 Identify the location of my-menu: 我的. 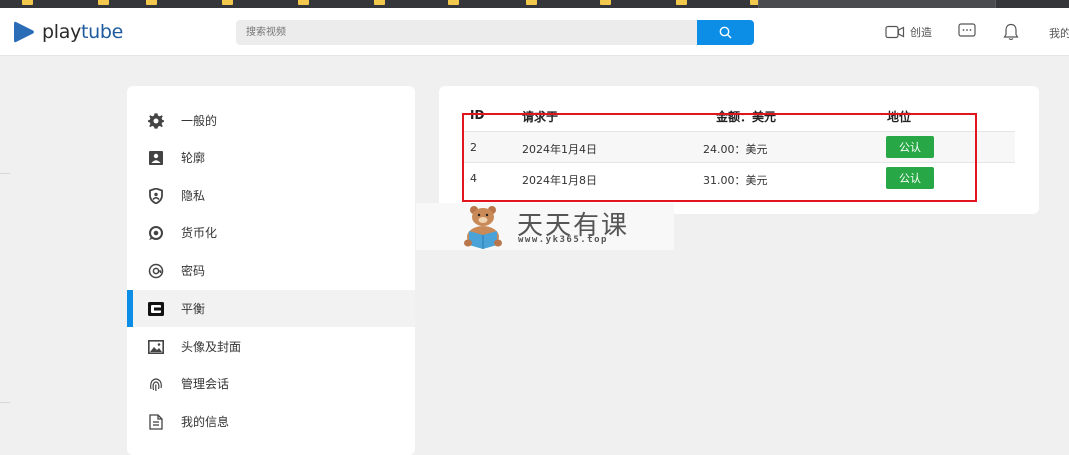
(1059, 33).